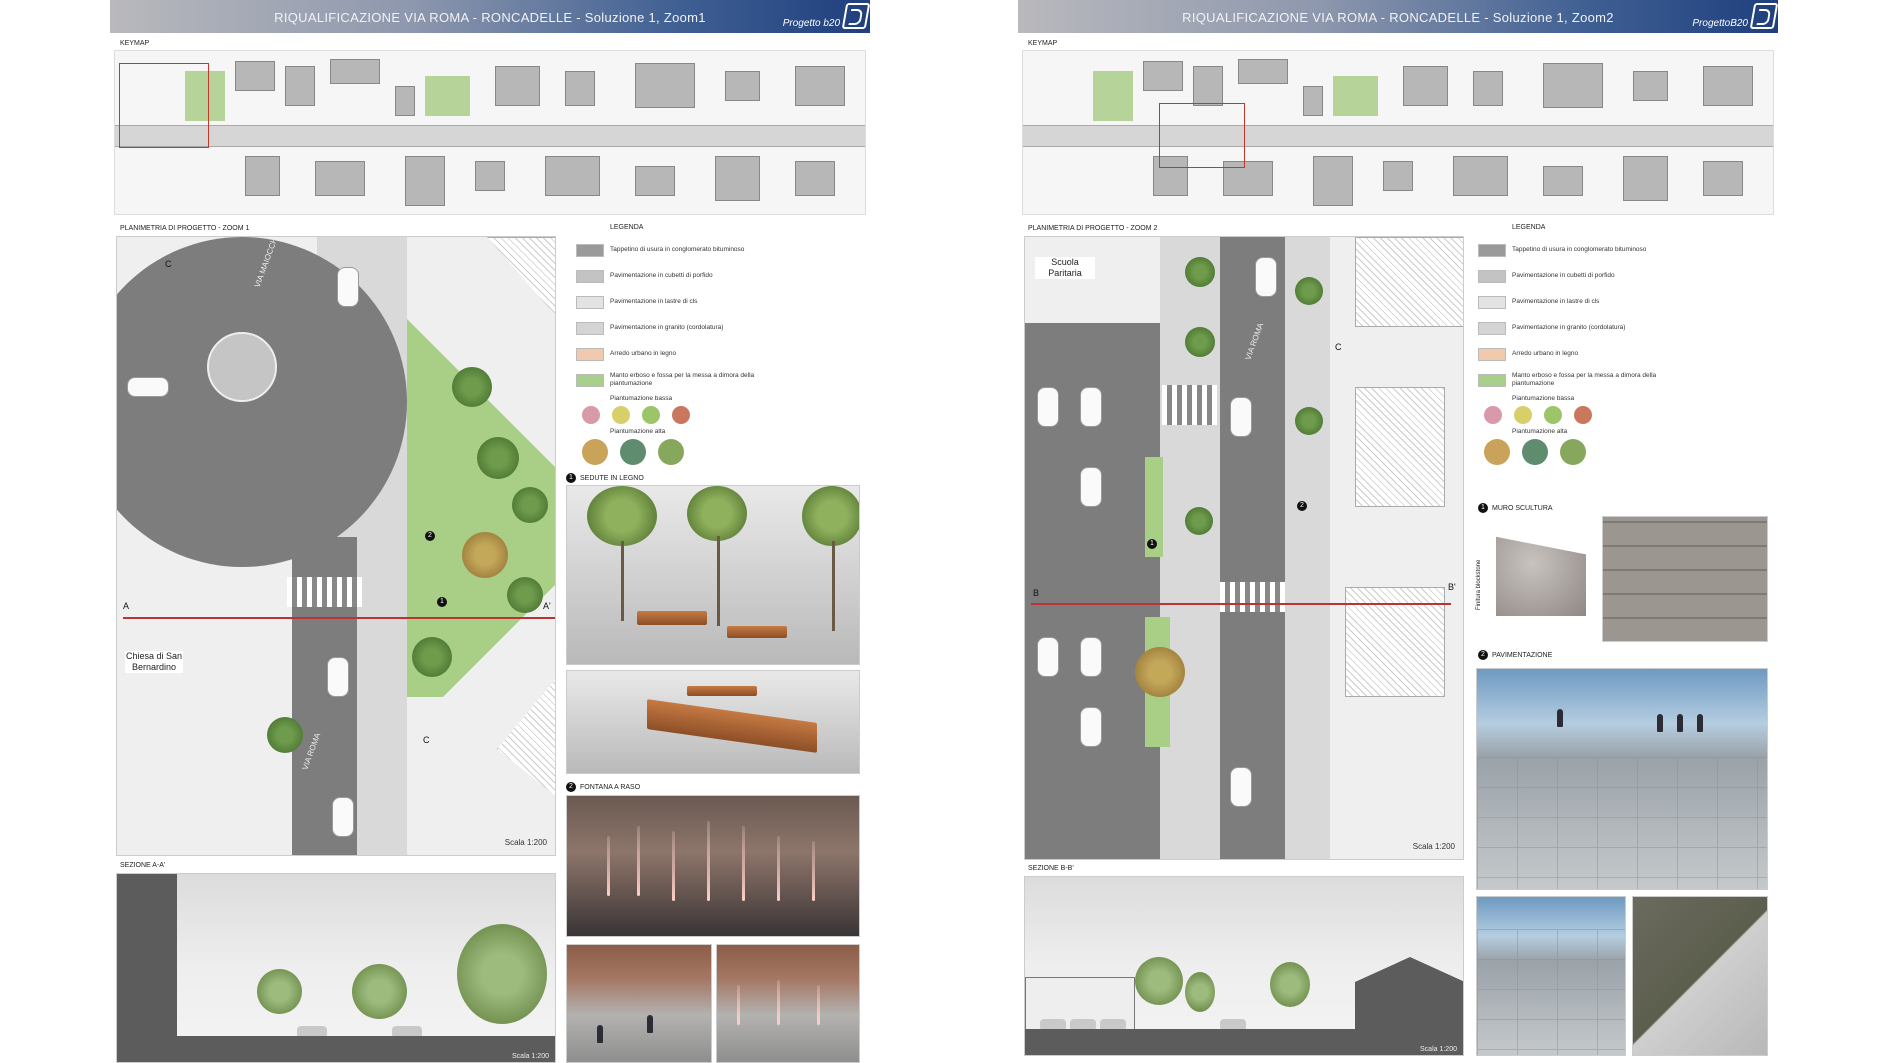  What do you see at coordinates (713, 866) in the screenshot?
I see `photo-fountain-night` at bounding box center [713, 866].